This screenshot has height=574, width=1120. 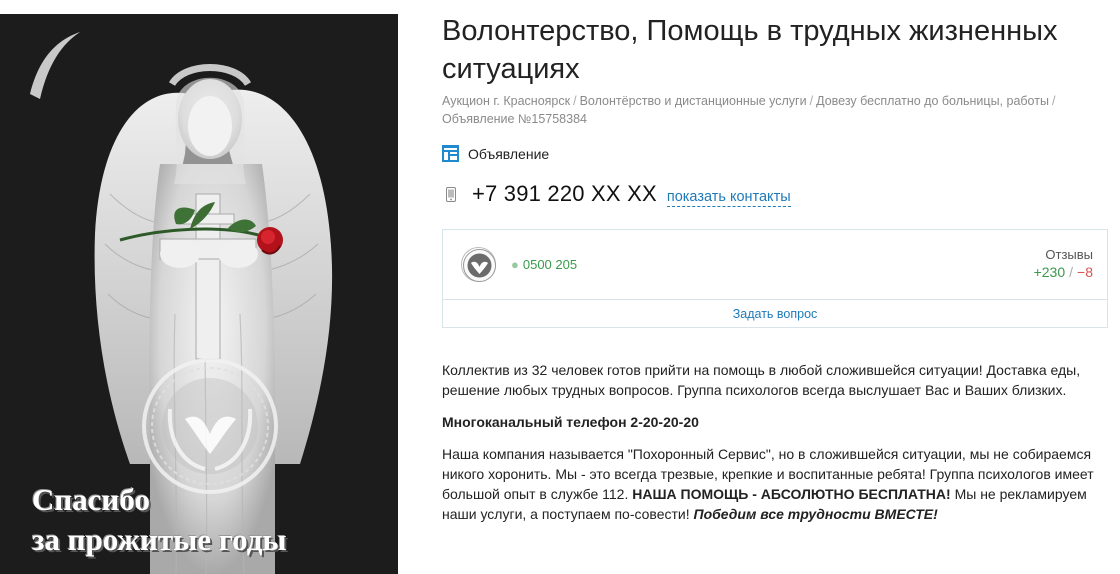 What do you see at coordinates (775, 265) in the screenshot?
I see `seller-info: ● 0500 205 Отзывы +230/−8` at bounding box center [775, 265].